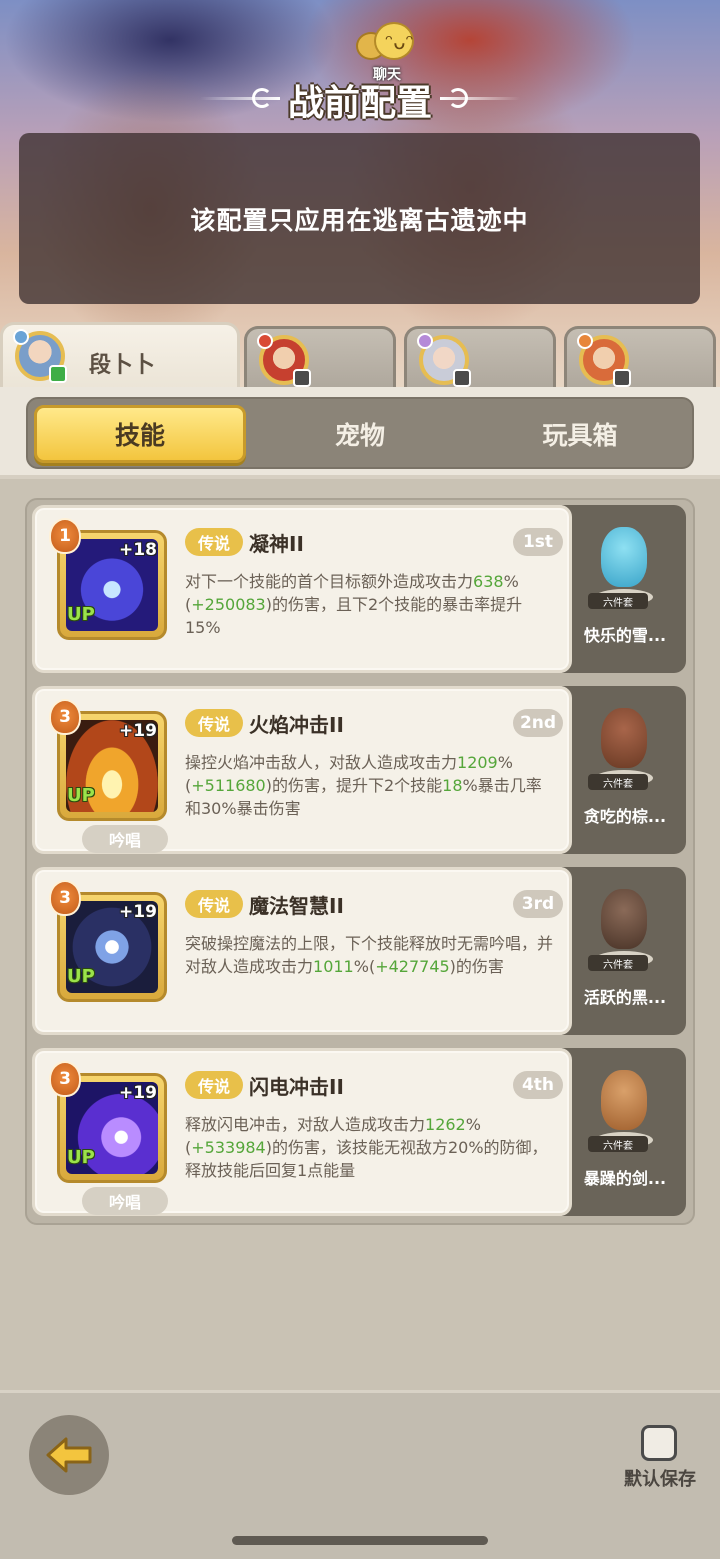  I want to click on back-button, so click(69, 1455).